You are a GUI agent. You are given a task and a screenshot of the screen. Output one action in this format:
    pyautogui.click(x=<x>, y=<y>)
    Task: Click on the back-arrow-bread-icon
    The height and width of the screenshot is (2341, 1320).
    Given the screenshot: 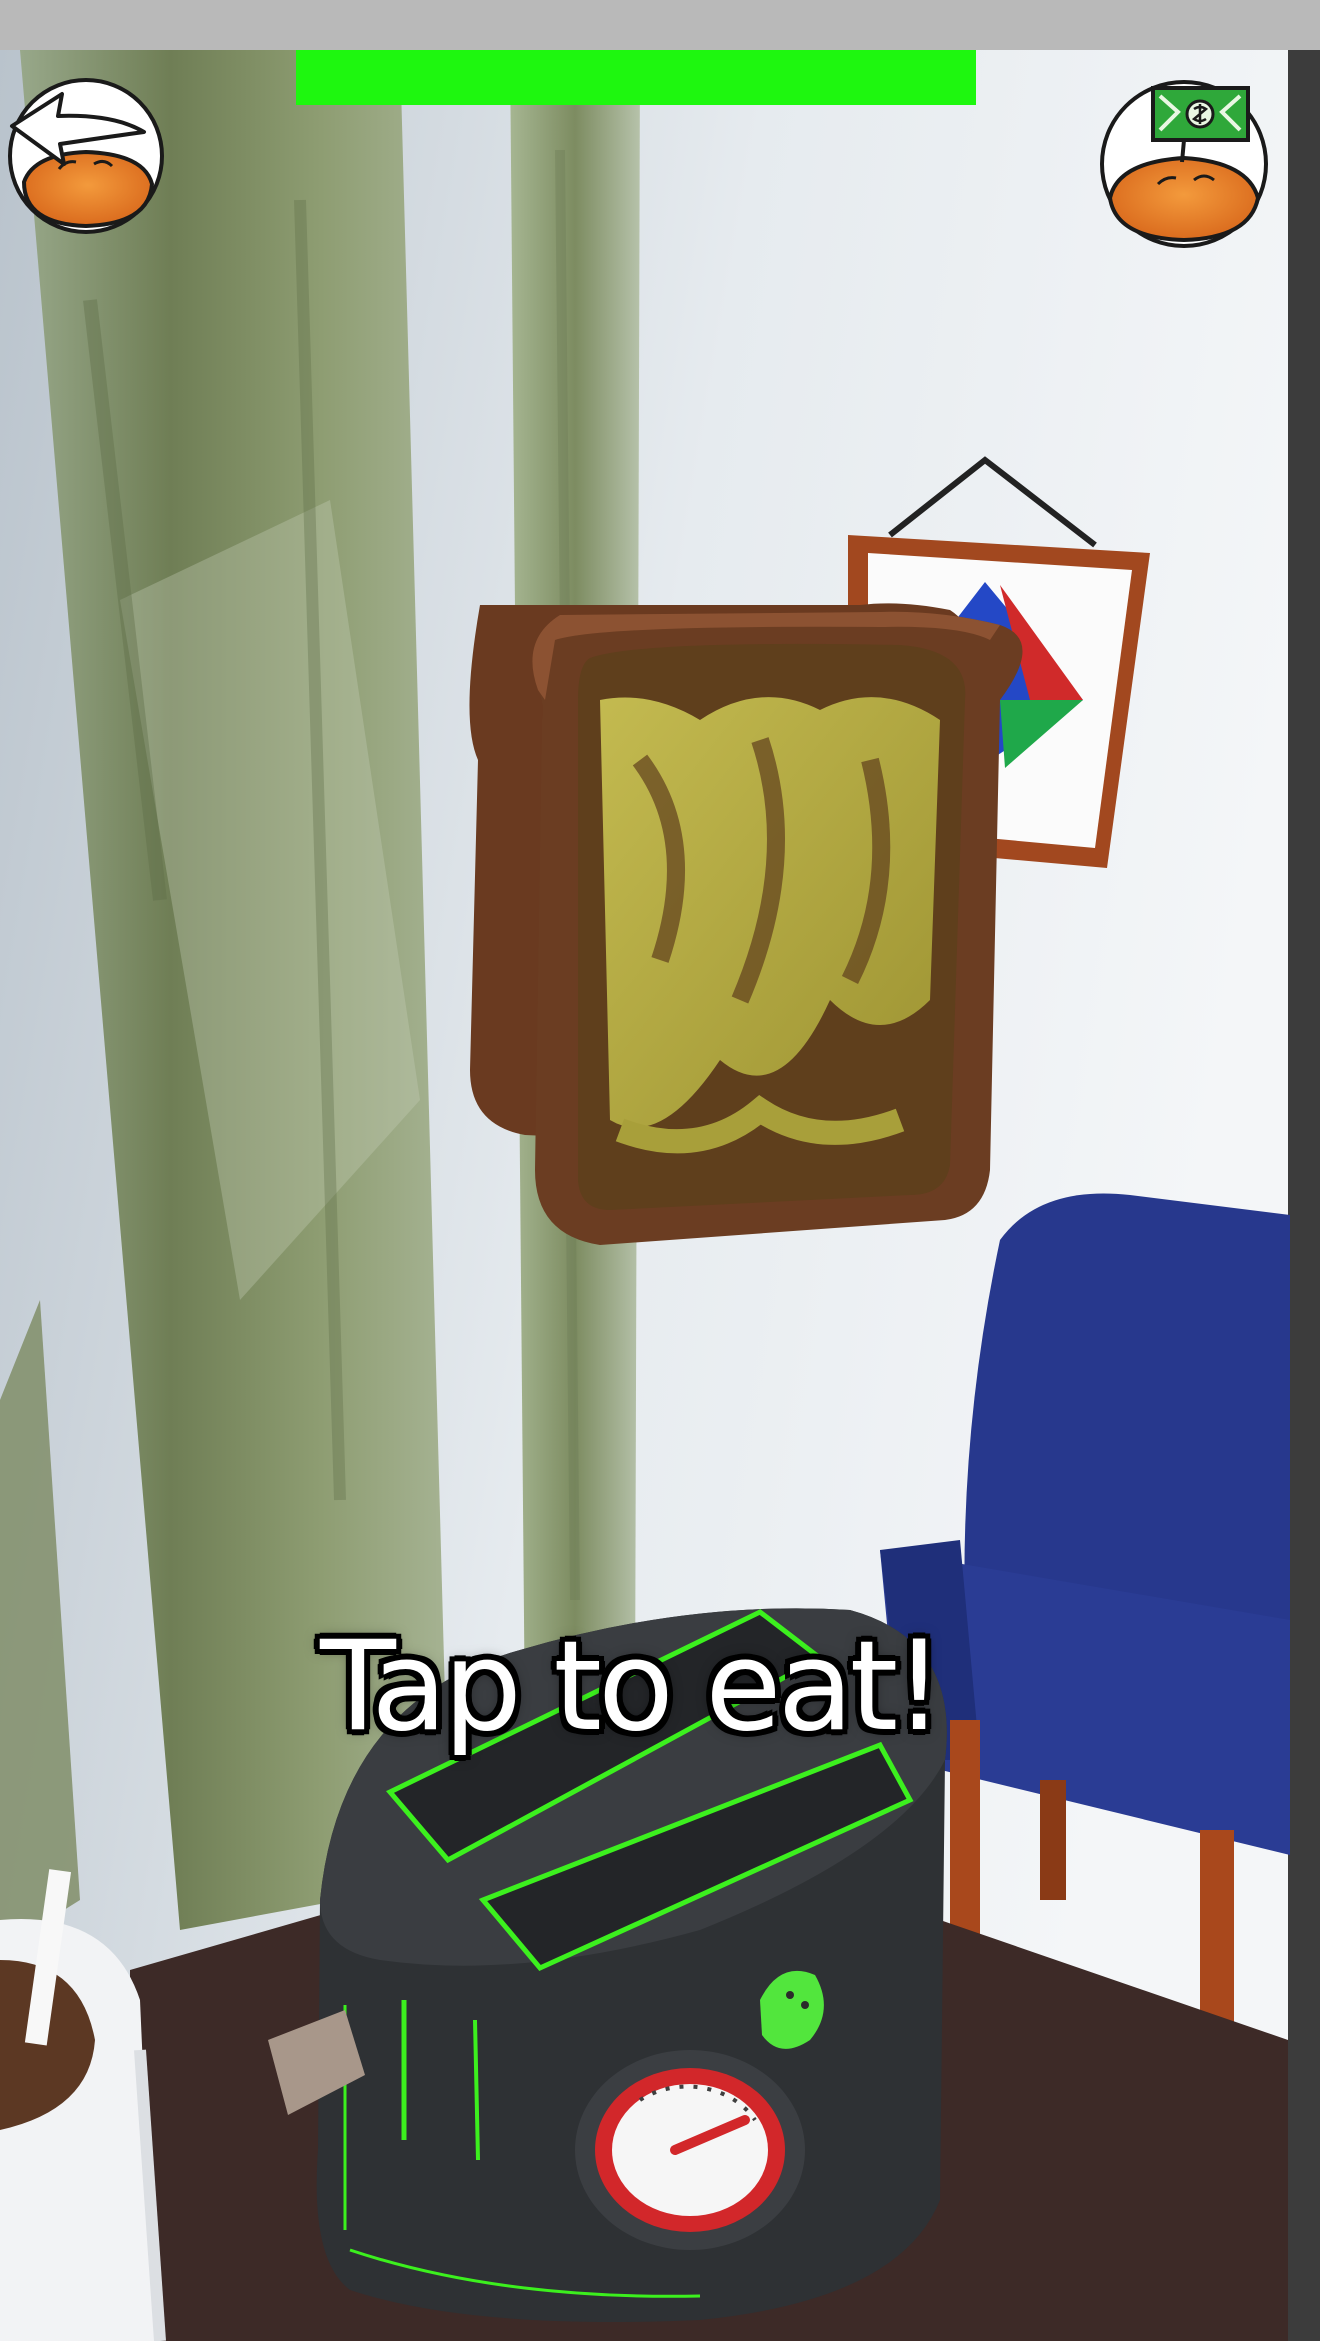 What is the action you would take?
    pyautogui.click(x=86, y=156)
    